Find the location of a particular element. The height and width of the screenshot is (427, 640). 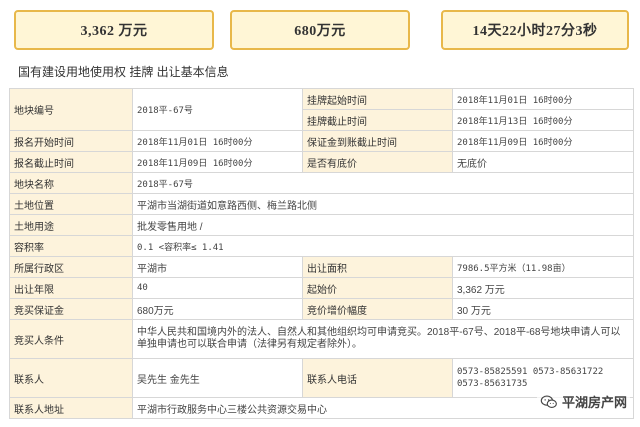

table-row: 土地位置 平湖市当湖街道如意路西侧、梅兰路北侧 is located at coordinates (321, 204).